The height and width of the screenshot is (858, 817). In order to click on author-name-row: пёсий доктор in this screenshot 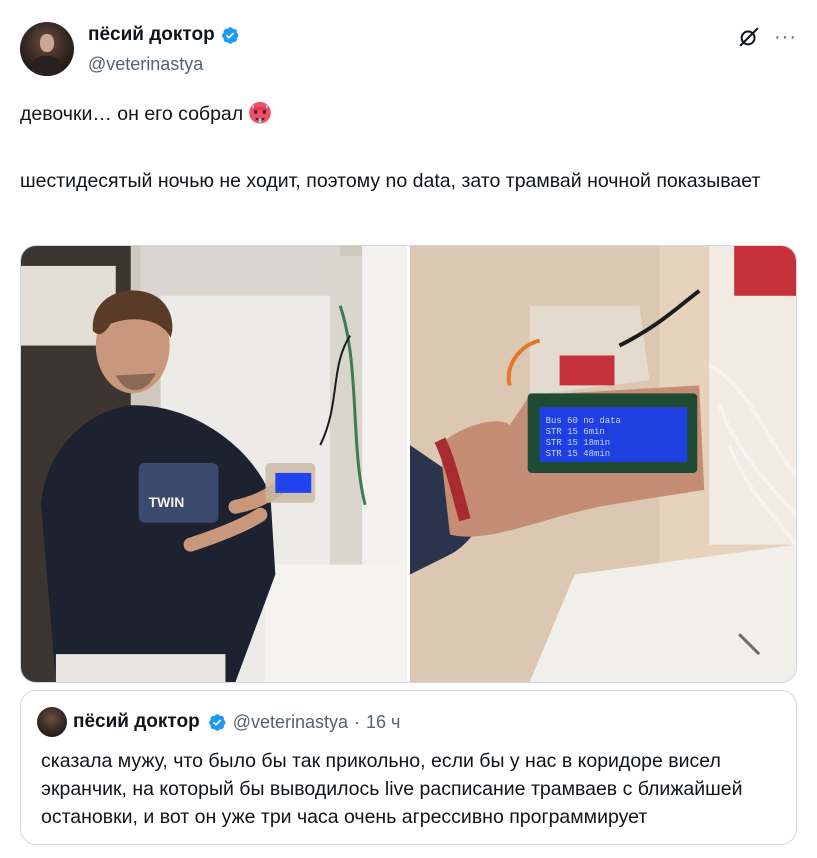, I will do `click(164, 35)`.